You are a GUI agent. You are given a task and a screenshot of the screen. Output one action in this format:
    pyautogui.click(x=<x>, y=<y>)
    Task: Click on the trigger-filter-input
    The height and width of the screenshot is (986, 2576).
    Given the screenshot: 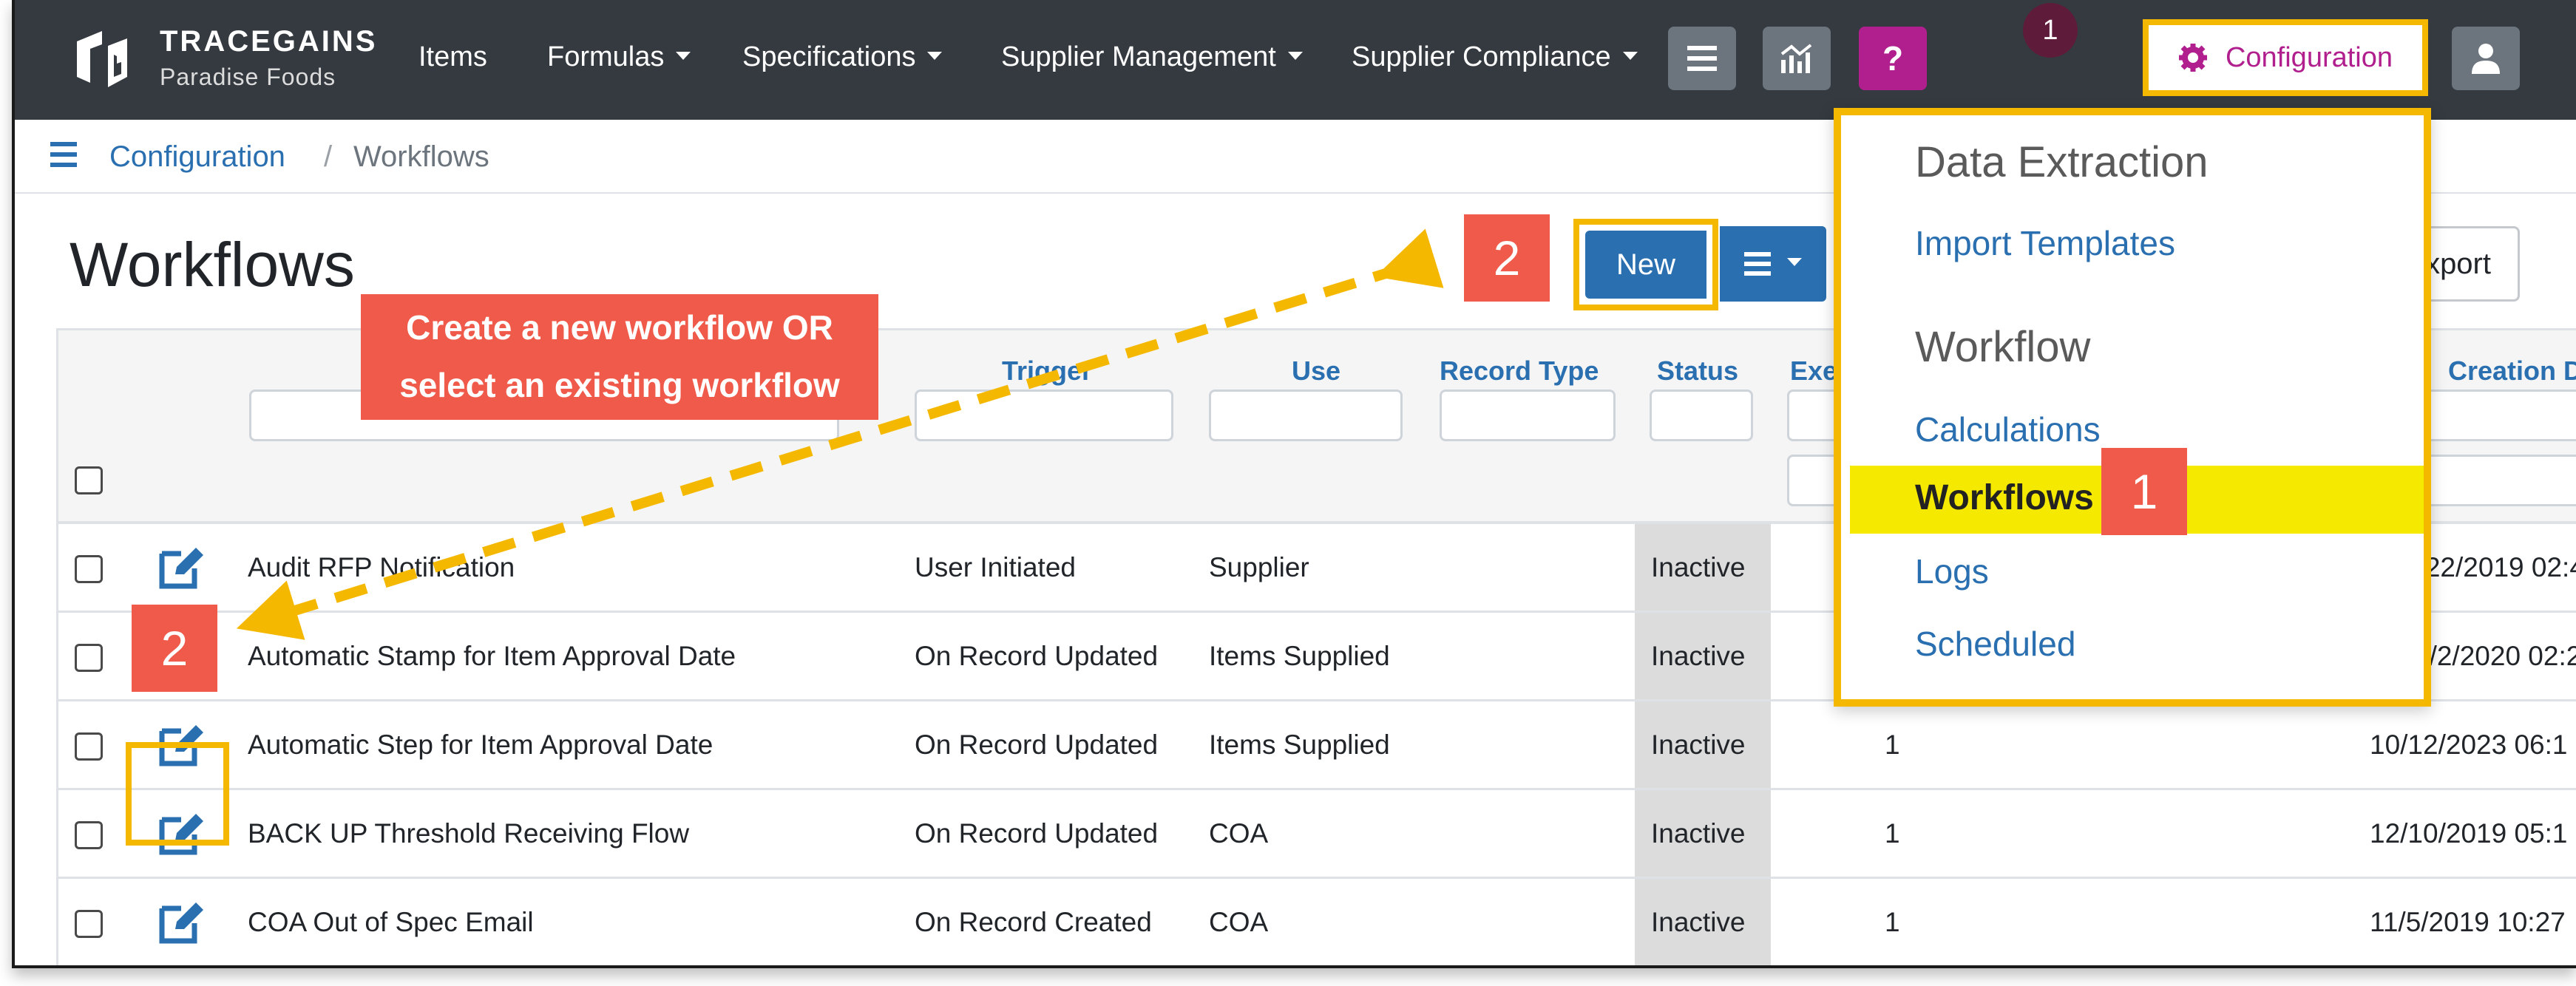 What is the action you would take?
    pyautogui.click(x=1044, y=415)
    